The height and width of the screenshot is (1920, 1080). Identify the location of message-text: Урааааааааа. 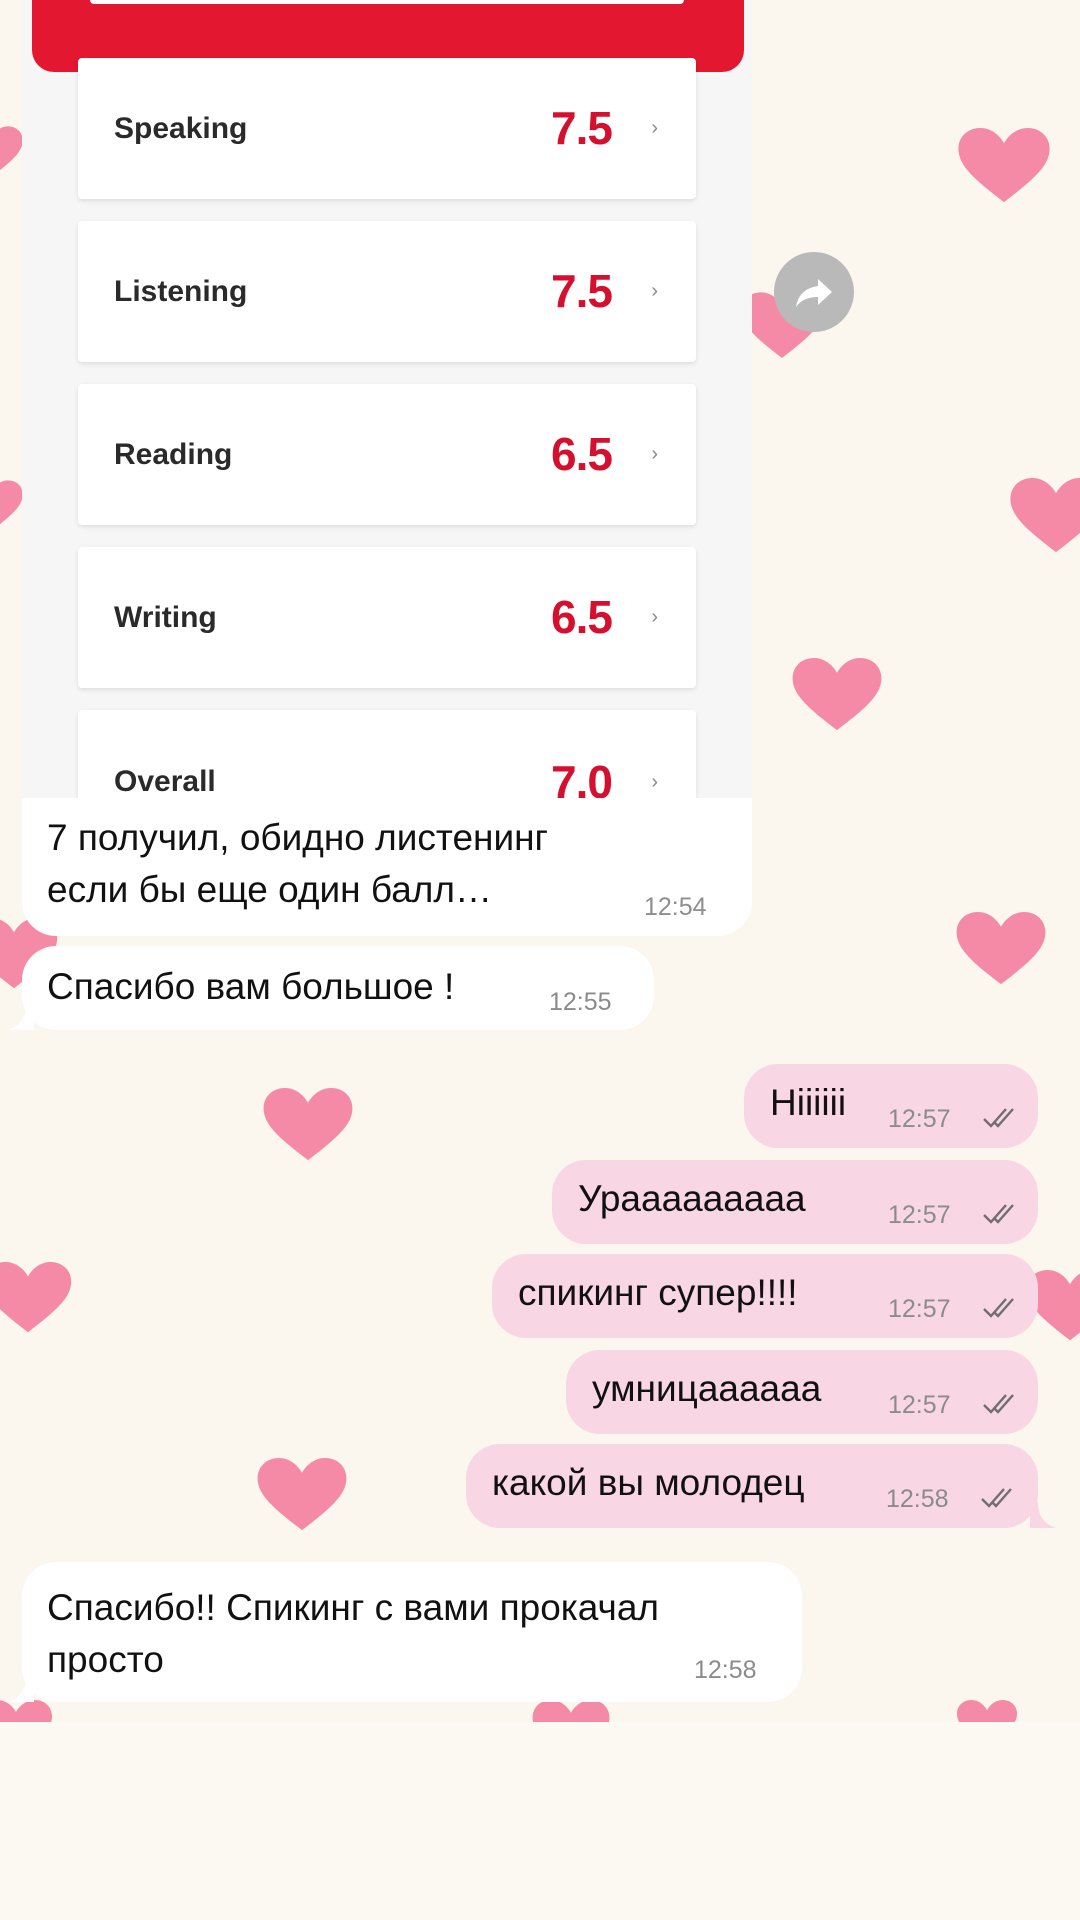
(692, 1198).